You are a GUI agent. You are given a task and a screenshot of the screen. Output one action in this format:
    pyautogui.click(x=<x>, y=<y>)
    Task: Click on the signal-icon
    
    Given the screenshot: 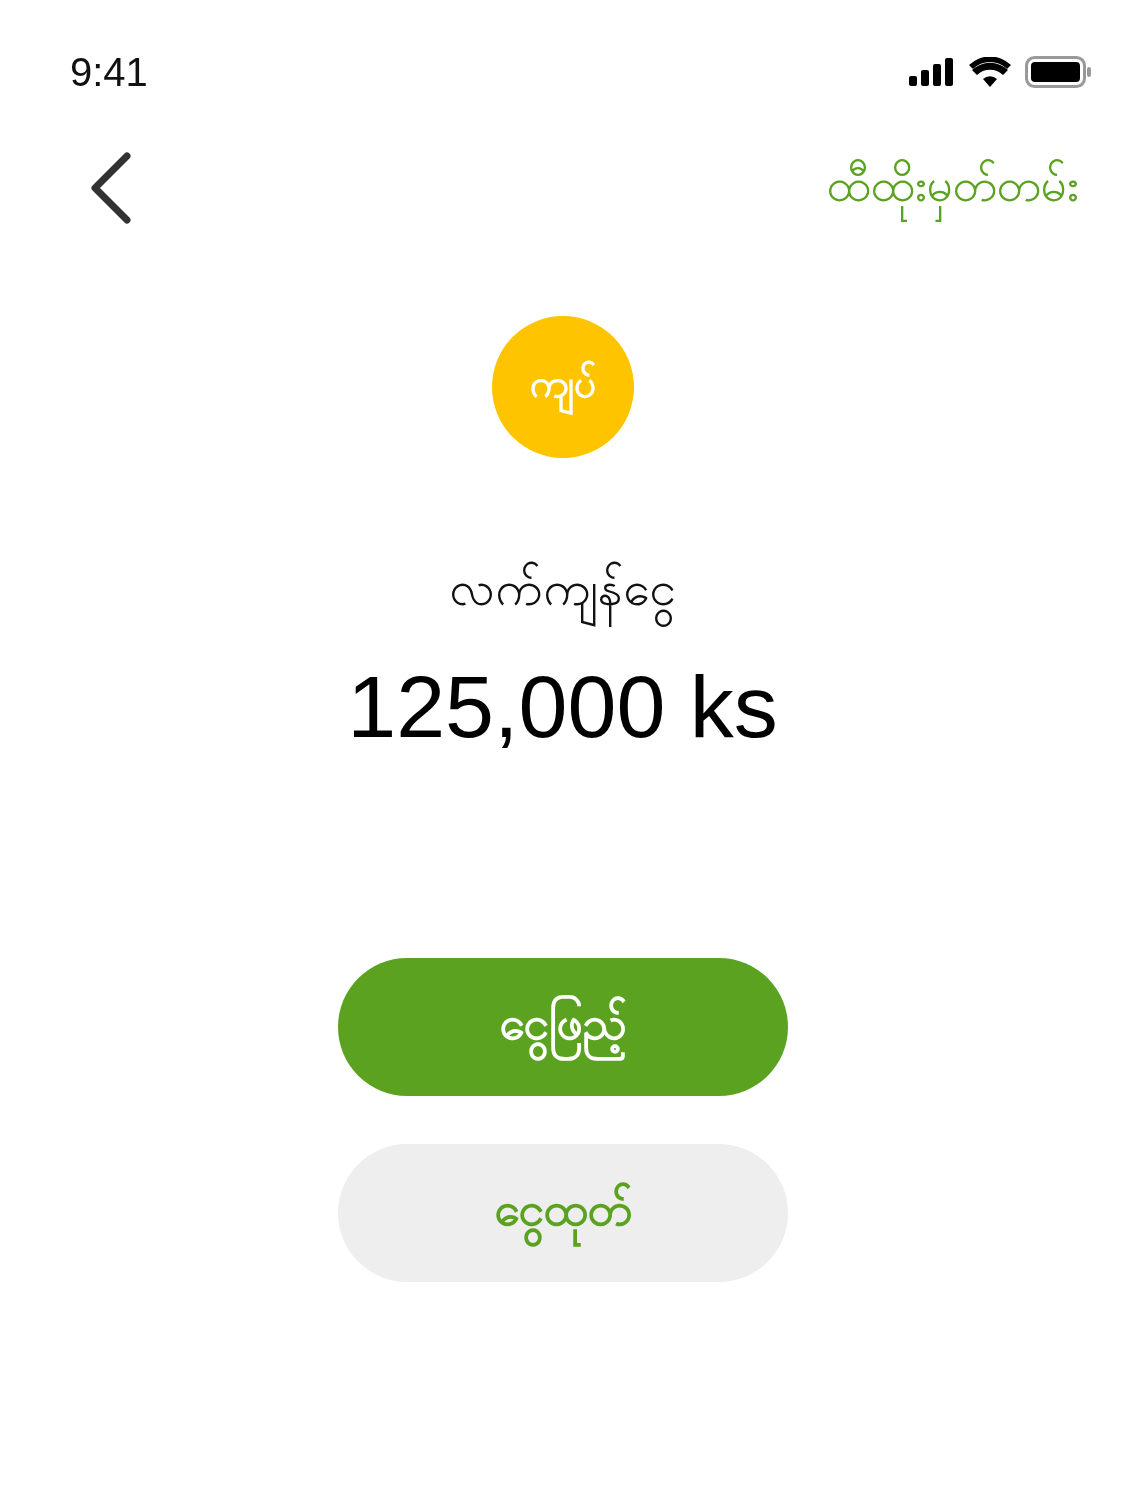 What is the action you would take?
    pyautogui.click(x=932, y=72)
    